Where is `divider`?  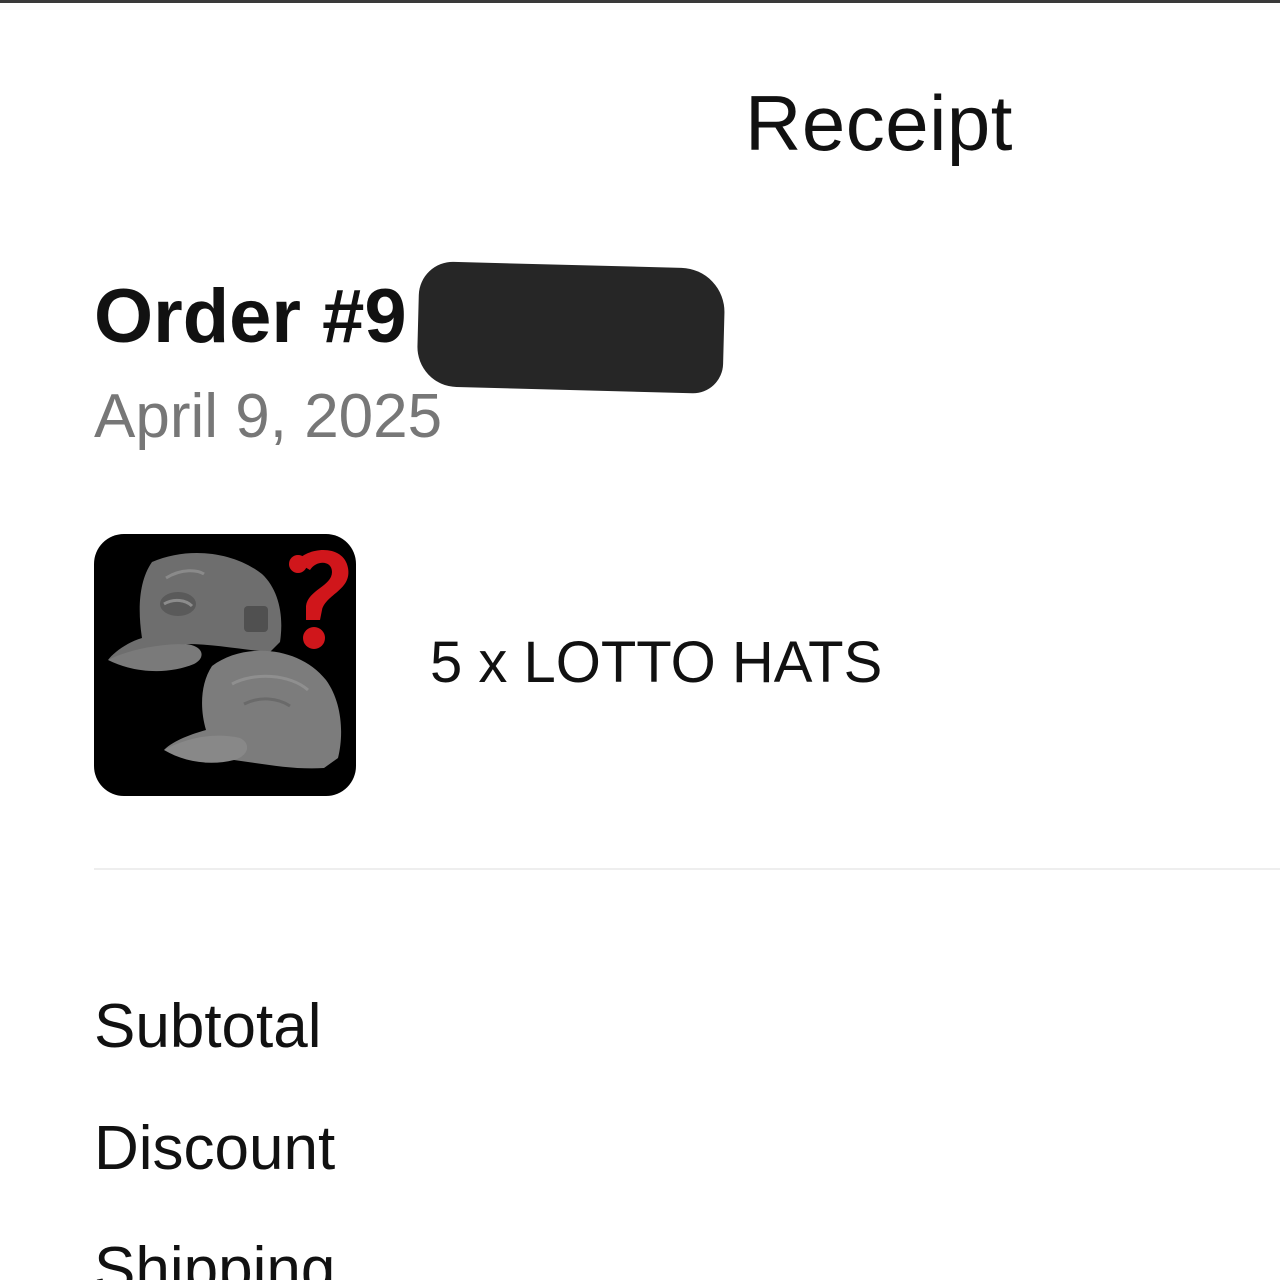 divider is located at coordinates (687, 869).